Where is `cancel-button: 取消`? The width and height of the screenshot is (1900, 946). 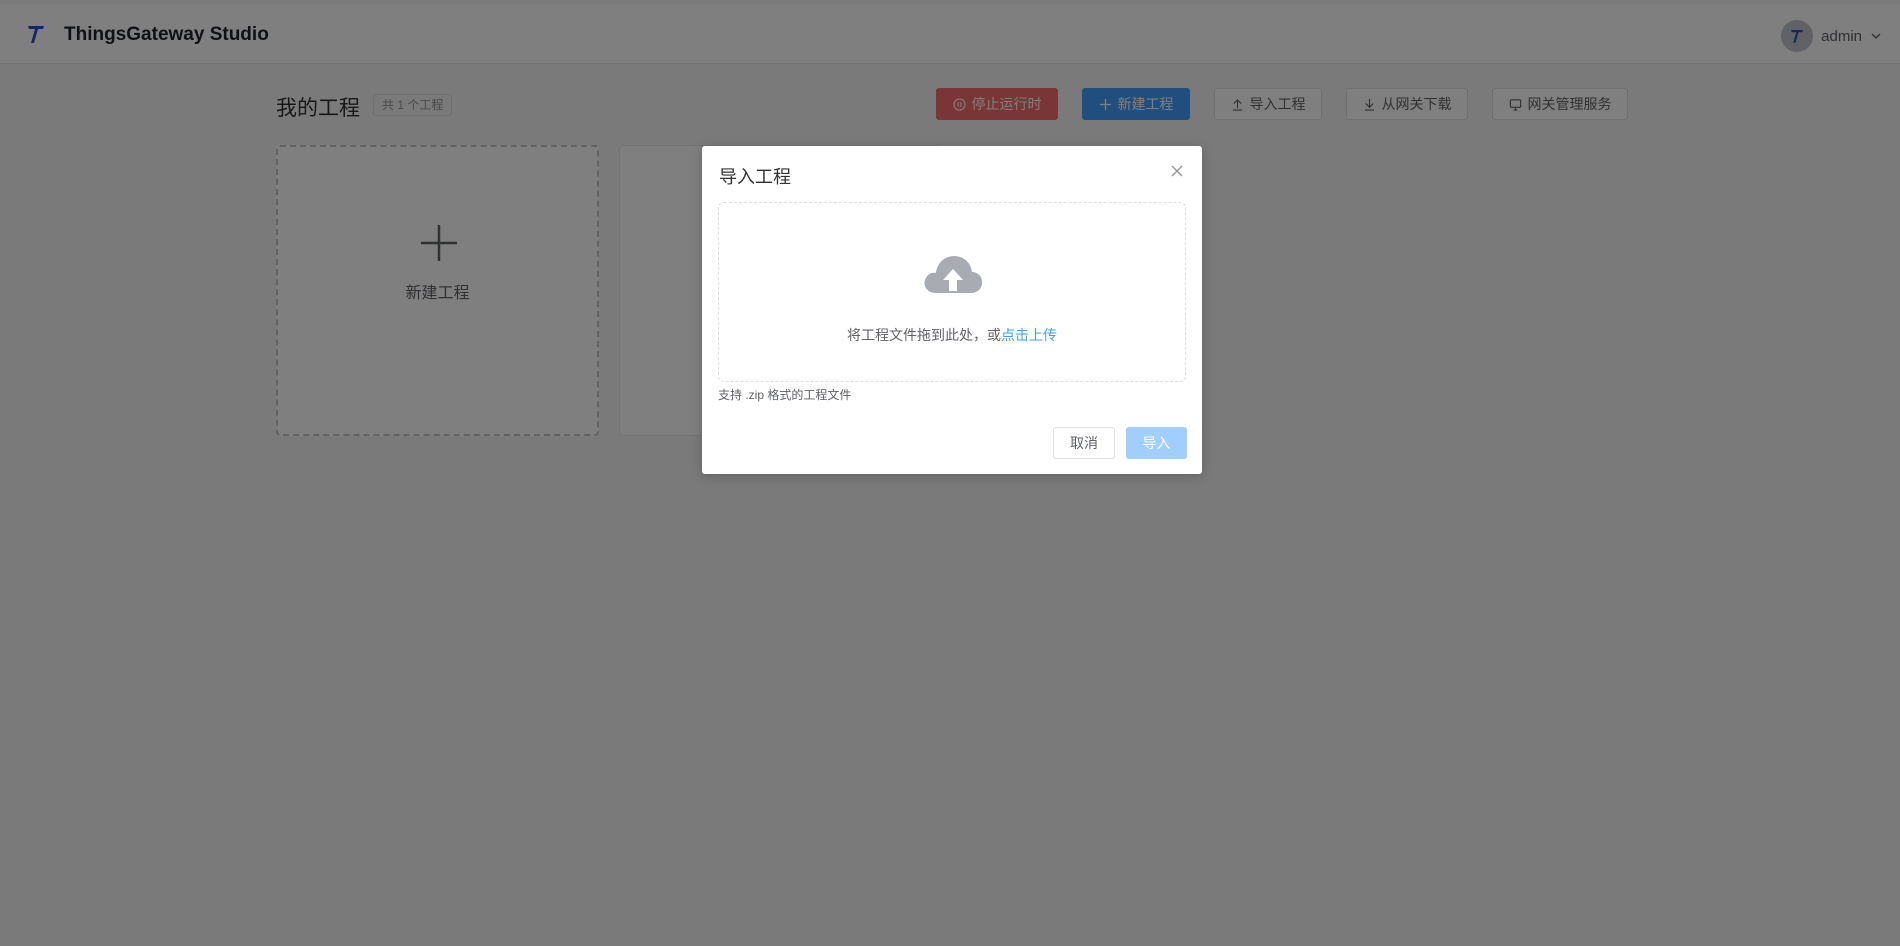 cancel-button: 取消 is located at coordinates (1084, 443).